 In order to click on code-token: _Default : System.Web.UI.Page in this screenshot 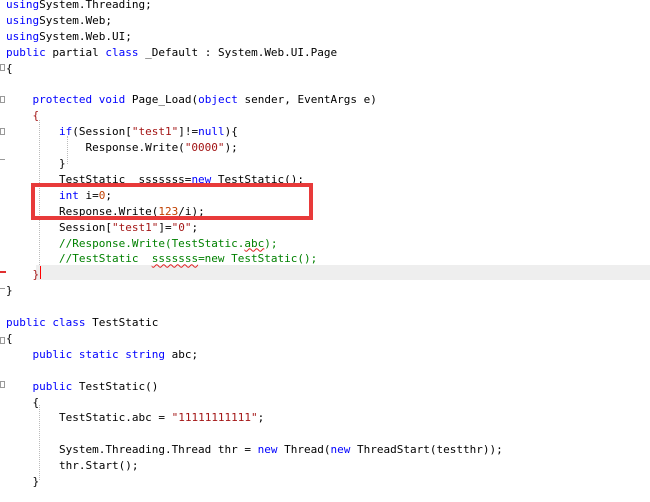, I will do `click(238, 52)`.